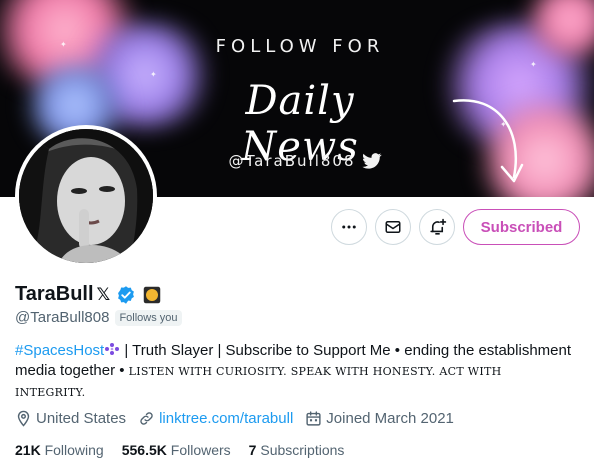  What do you see at coordinates (313, 418) in the screenshot?
I see `calendar-icon` at bounding box center [313, 418].